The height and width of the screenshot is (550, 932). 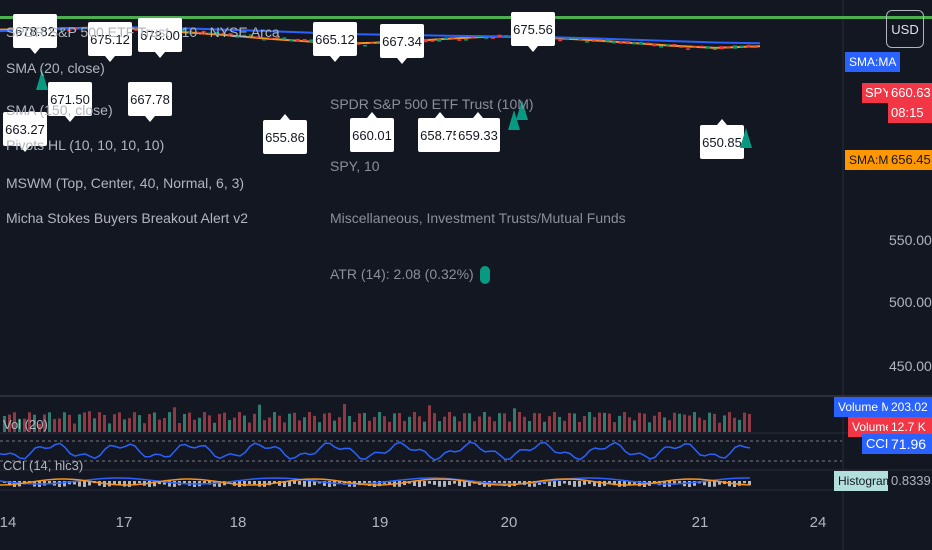 I want to click on info-ticker: SPY, 10, so click(x=355, y=166).